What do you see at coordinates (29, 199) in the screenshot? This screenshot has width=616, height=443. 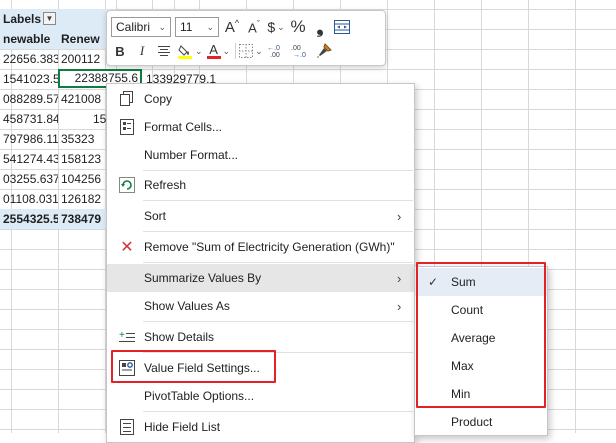 I see `pivot-value-cell: 01108.031` at bounding box center [29, 199].